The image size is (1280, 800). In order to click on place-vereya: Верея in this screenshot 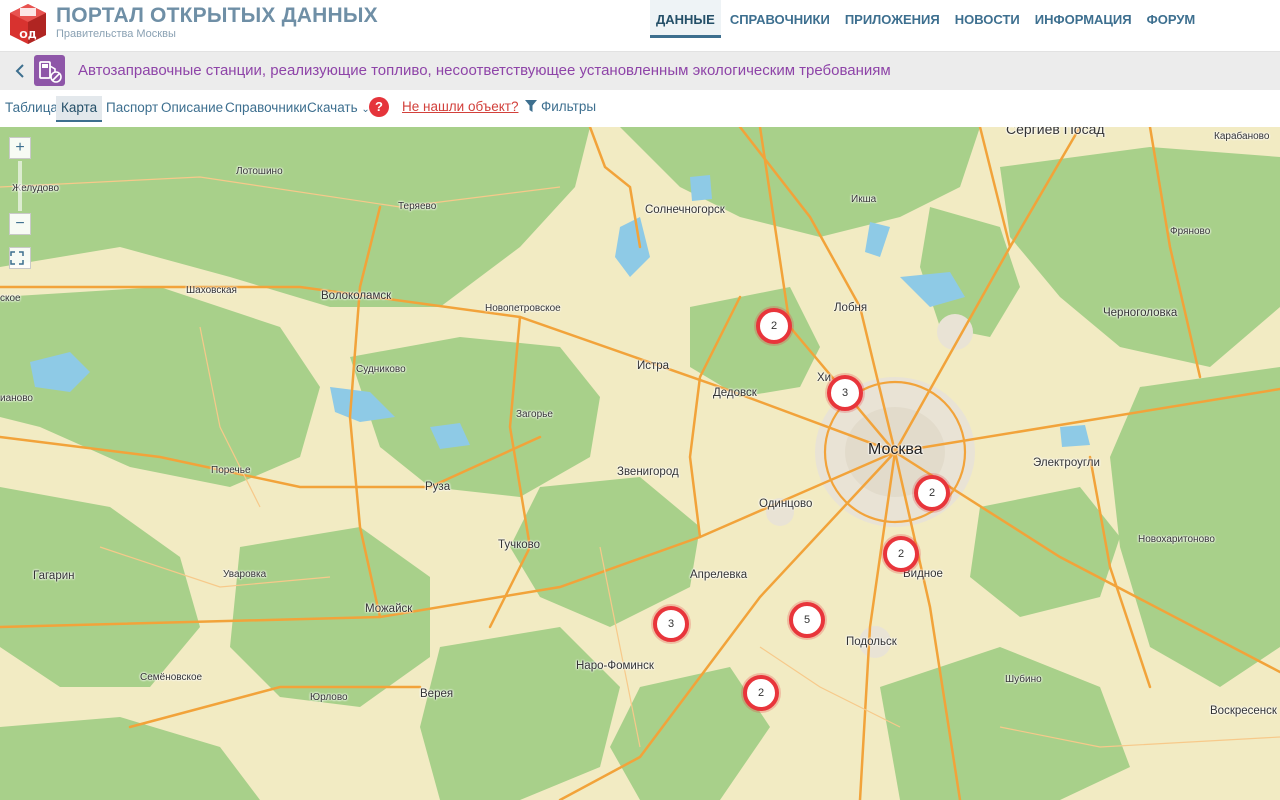, I will do `click(437, 694)`.